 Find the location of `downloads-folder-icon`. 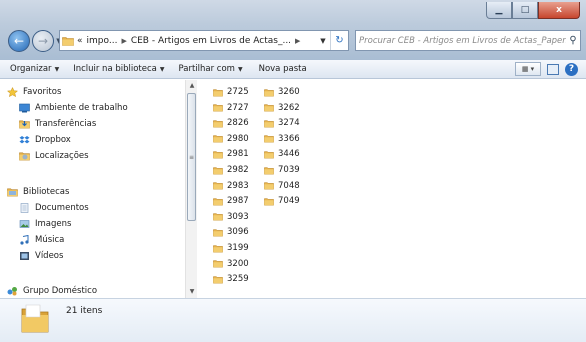

downloads-folder-icon is located at coordinates (24, 124).